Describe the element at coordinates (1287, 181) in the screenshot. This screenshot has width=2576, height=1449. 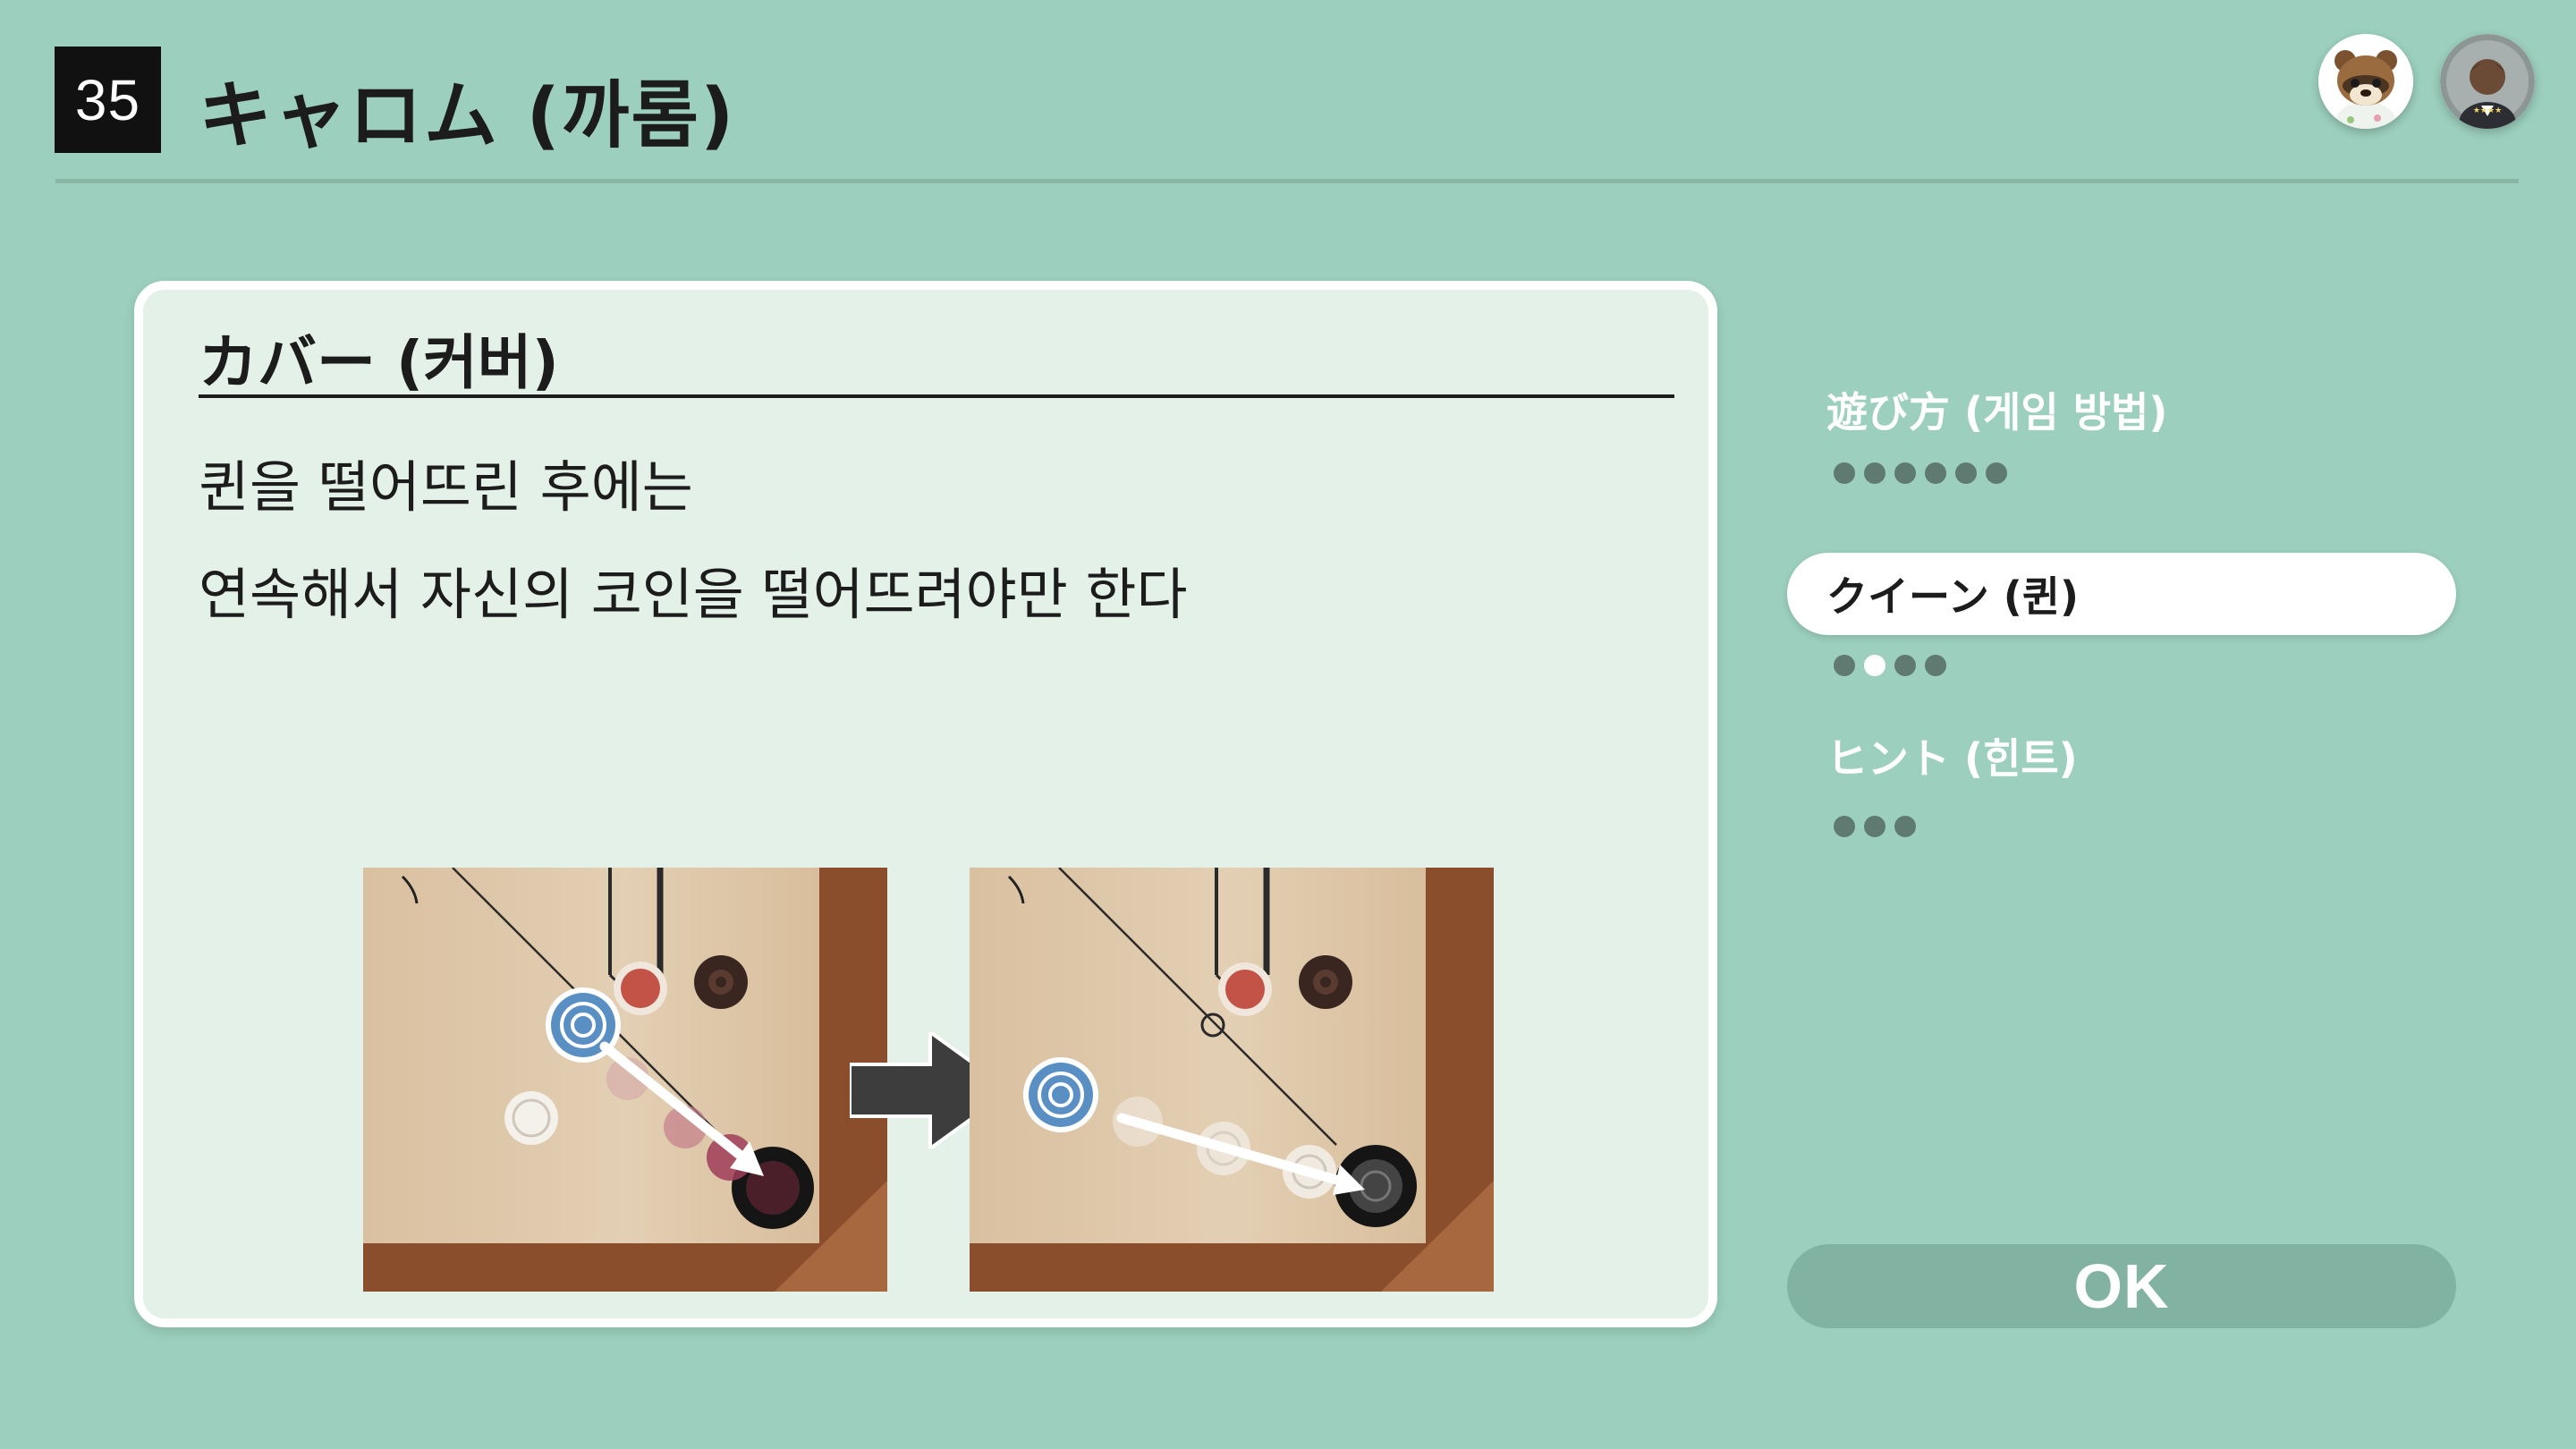
I see `header-divider` at that location.